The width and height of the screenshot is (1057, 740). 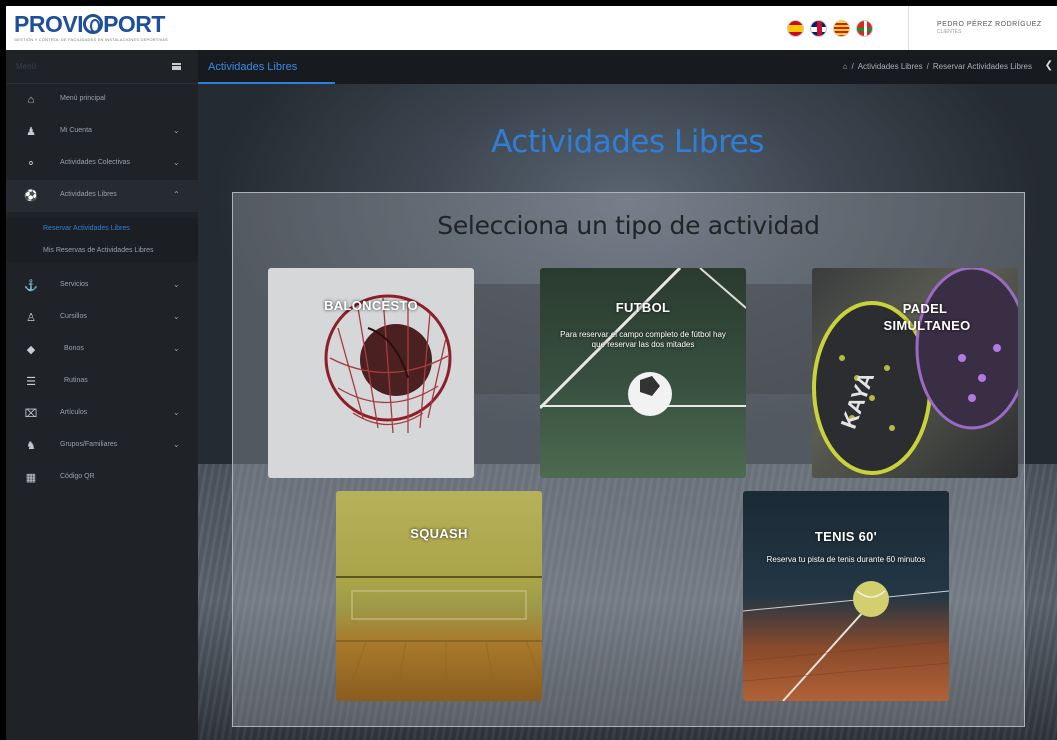 I want to click on catalonia-flag-icon, so click(x=841, y=28).